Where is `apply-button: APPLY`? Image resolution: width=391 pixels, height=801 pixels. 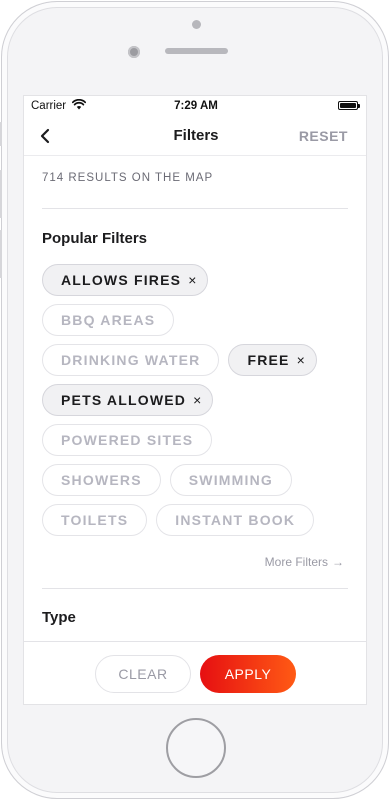
apply-button: APPLY is located at coordinates (248, 674).